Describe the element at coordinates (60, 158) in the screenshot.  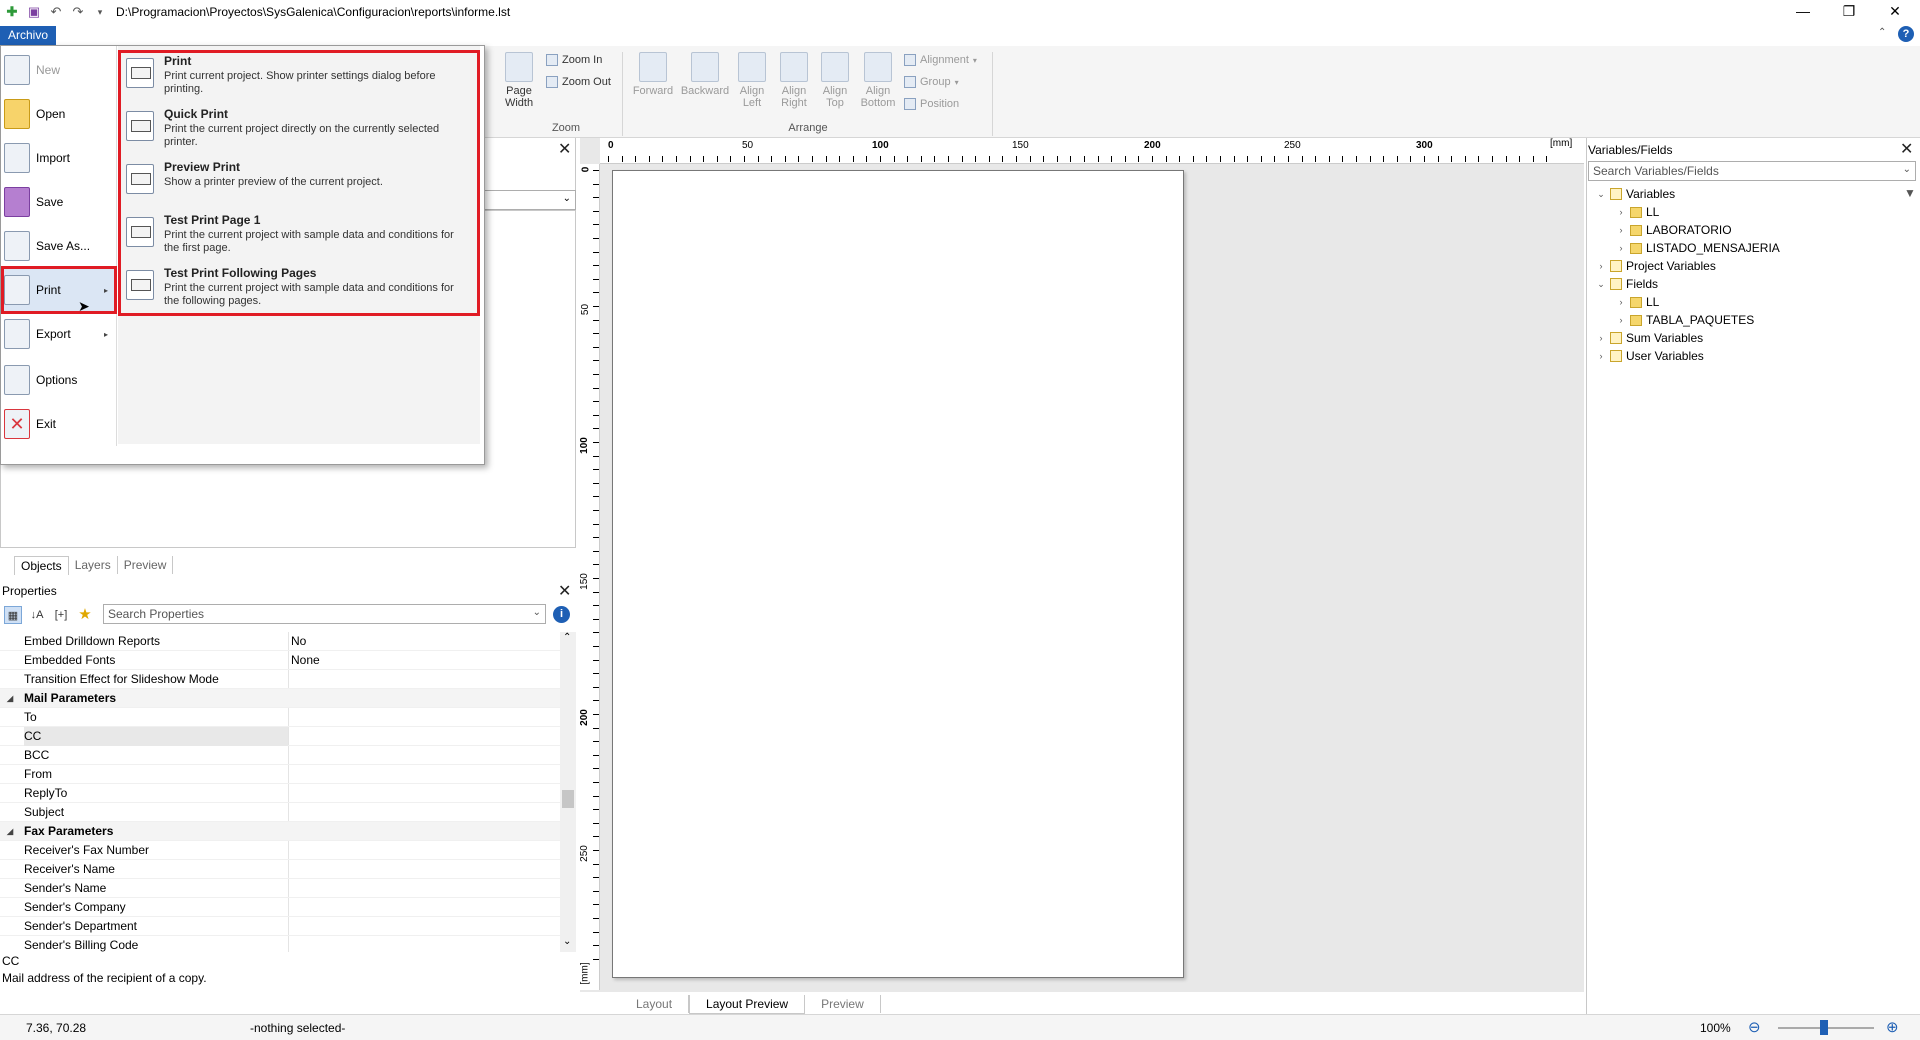
I see `menu-import: Import` at that location.